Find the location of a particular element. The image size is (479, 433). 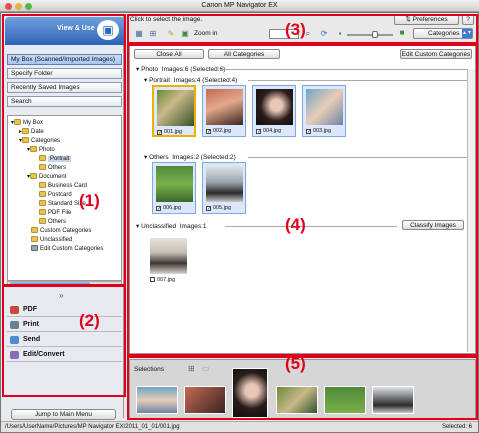

edit-categories-icon is located at coordinates (34, 248).